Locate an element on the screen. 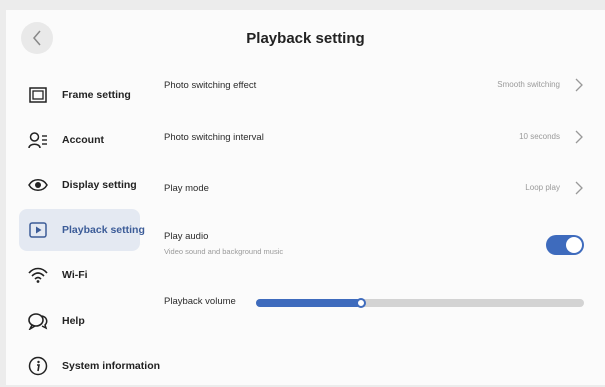 The width and height of the screenshot is (605, 387). setting-value: Loop play is located at coordinates (542, 187).